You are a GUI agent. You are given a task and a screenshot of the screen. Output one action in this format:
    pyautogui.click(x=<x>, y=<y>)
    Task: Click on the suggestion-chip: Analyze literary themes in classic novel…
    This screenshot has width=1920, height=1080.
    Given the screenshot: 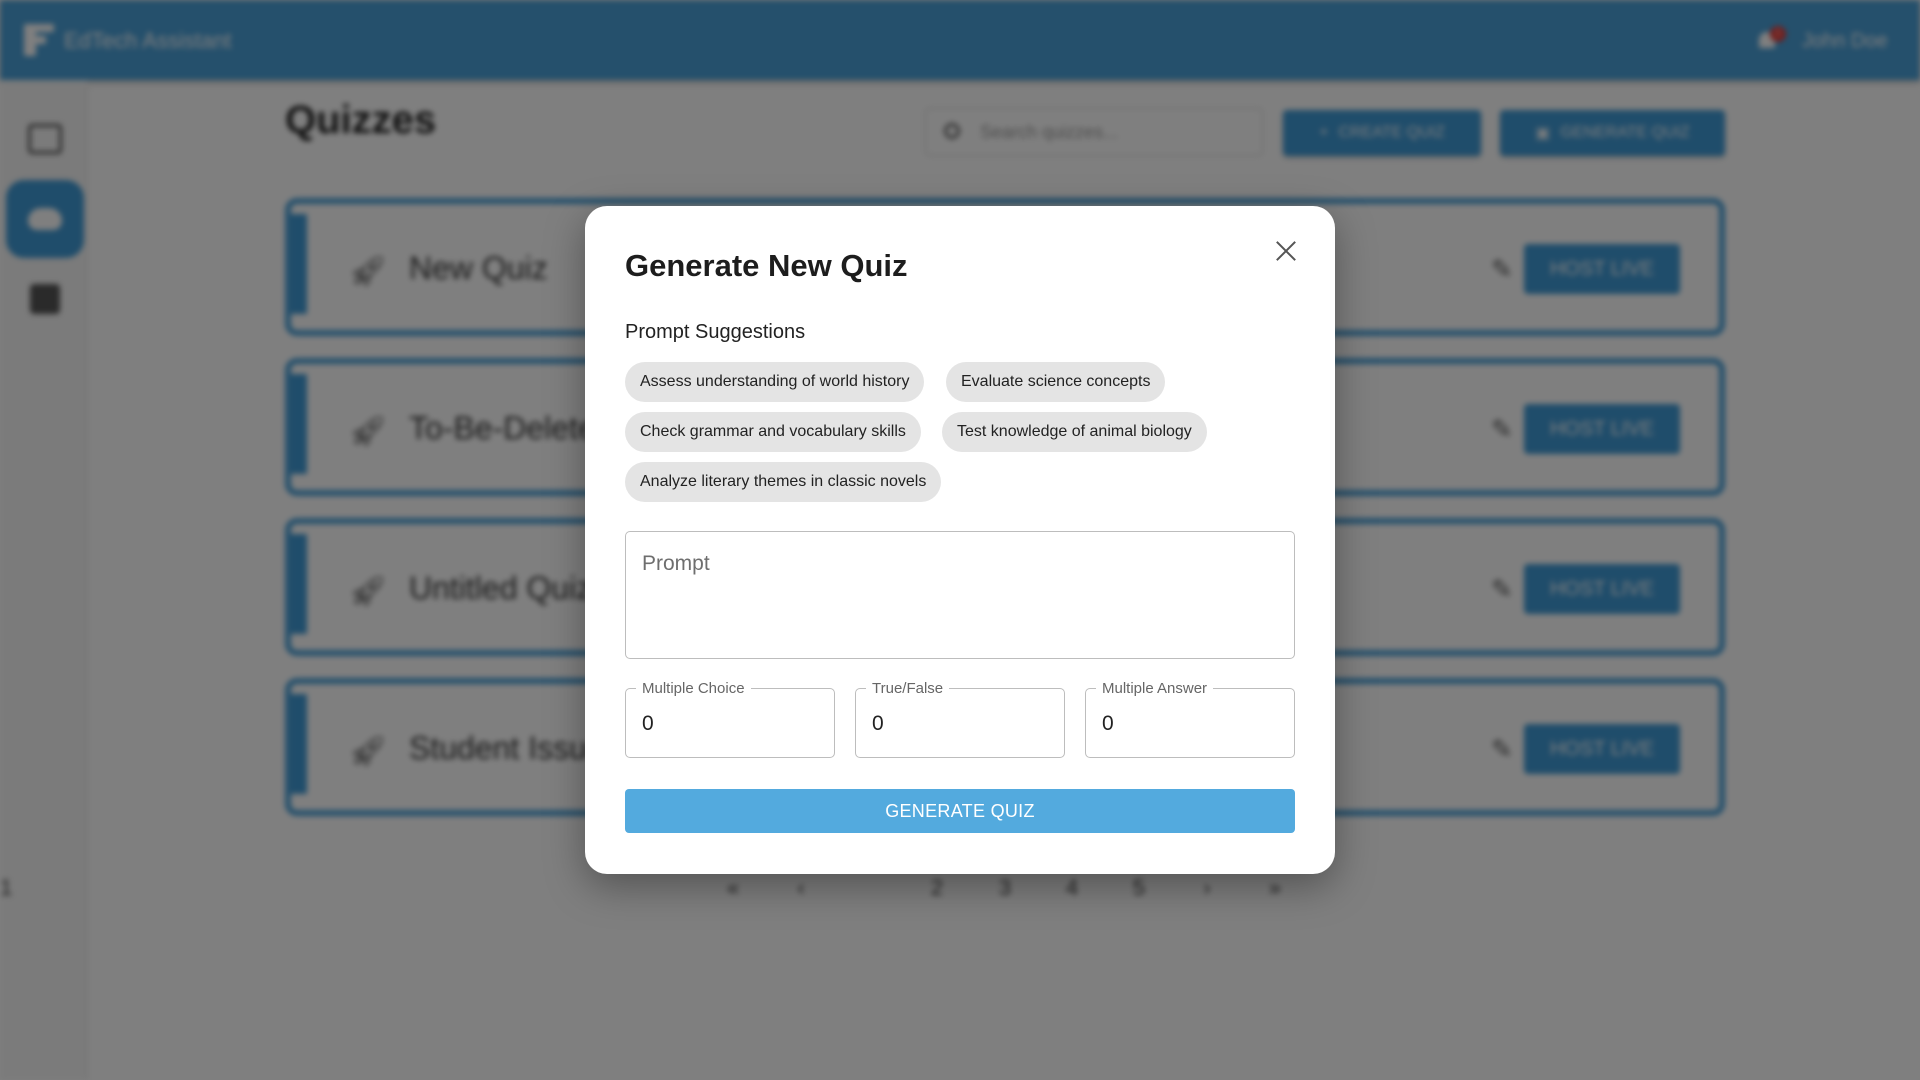 What is the action you would take?
    pyautogui.click(x=783, y=482)
    